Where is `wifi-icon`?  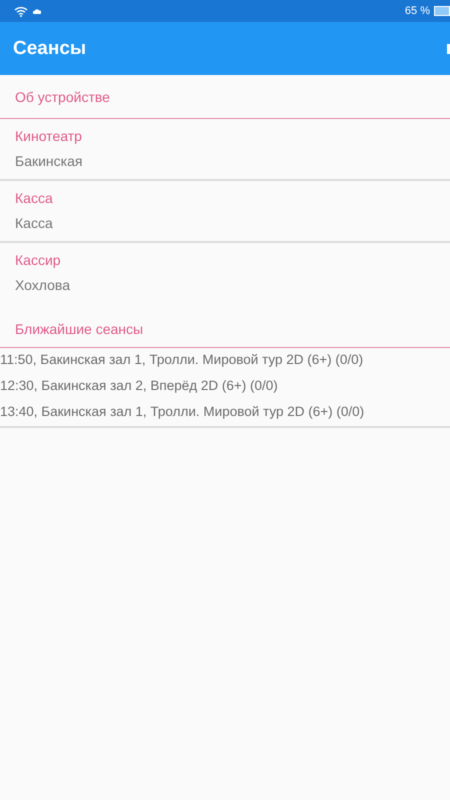
wifi-icon is located at coordinates (21, 11).